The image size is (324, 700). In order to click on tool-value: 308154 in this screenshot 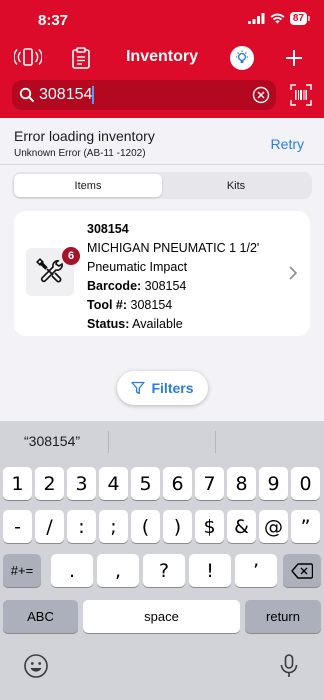, I will do `click(151, 305)`.